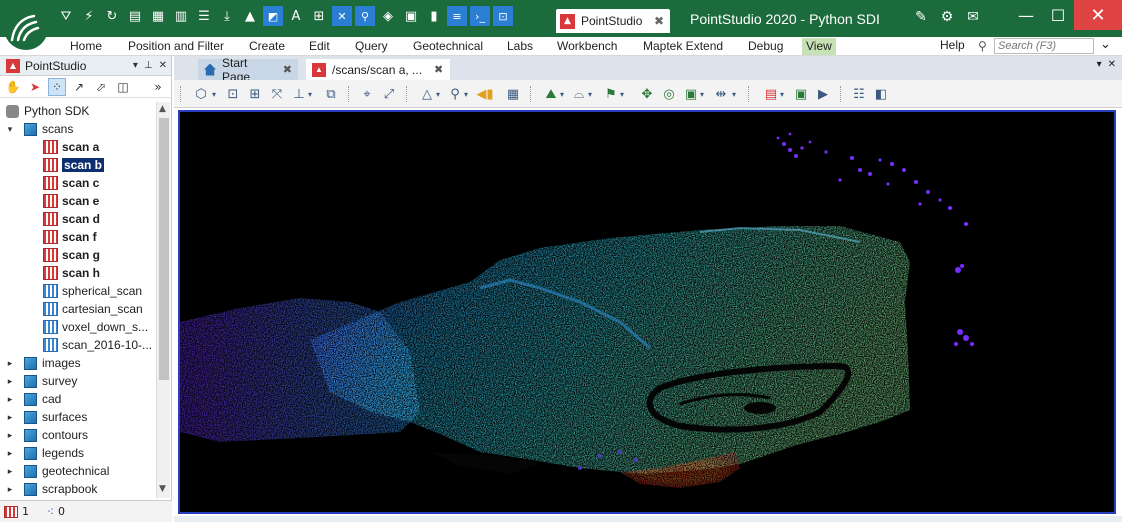 The image size is (1122, 522). I want to click on tab-create: Create, so click(267, 46).